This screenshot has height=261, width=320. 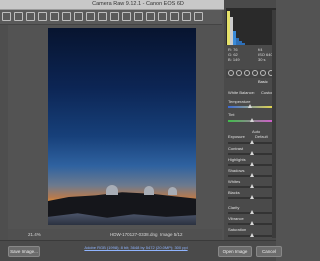 What do you see at coordinates (236, 170) in the screenshot?
I see `shadows-label: Shadows` at bounding box center [236, 170].